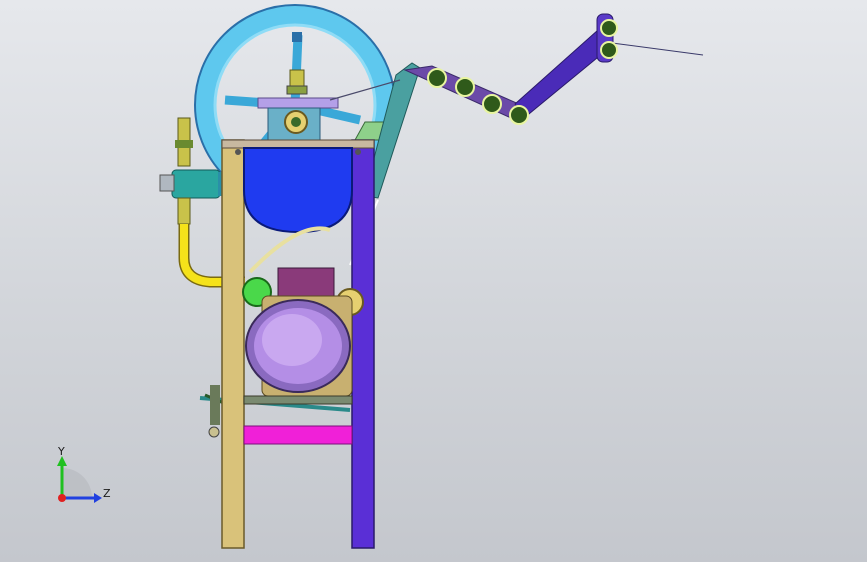  What do you see at coordinates (298, 435) in the screenshot?
I see `cross-beam` at bounding box center [298, 435].